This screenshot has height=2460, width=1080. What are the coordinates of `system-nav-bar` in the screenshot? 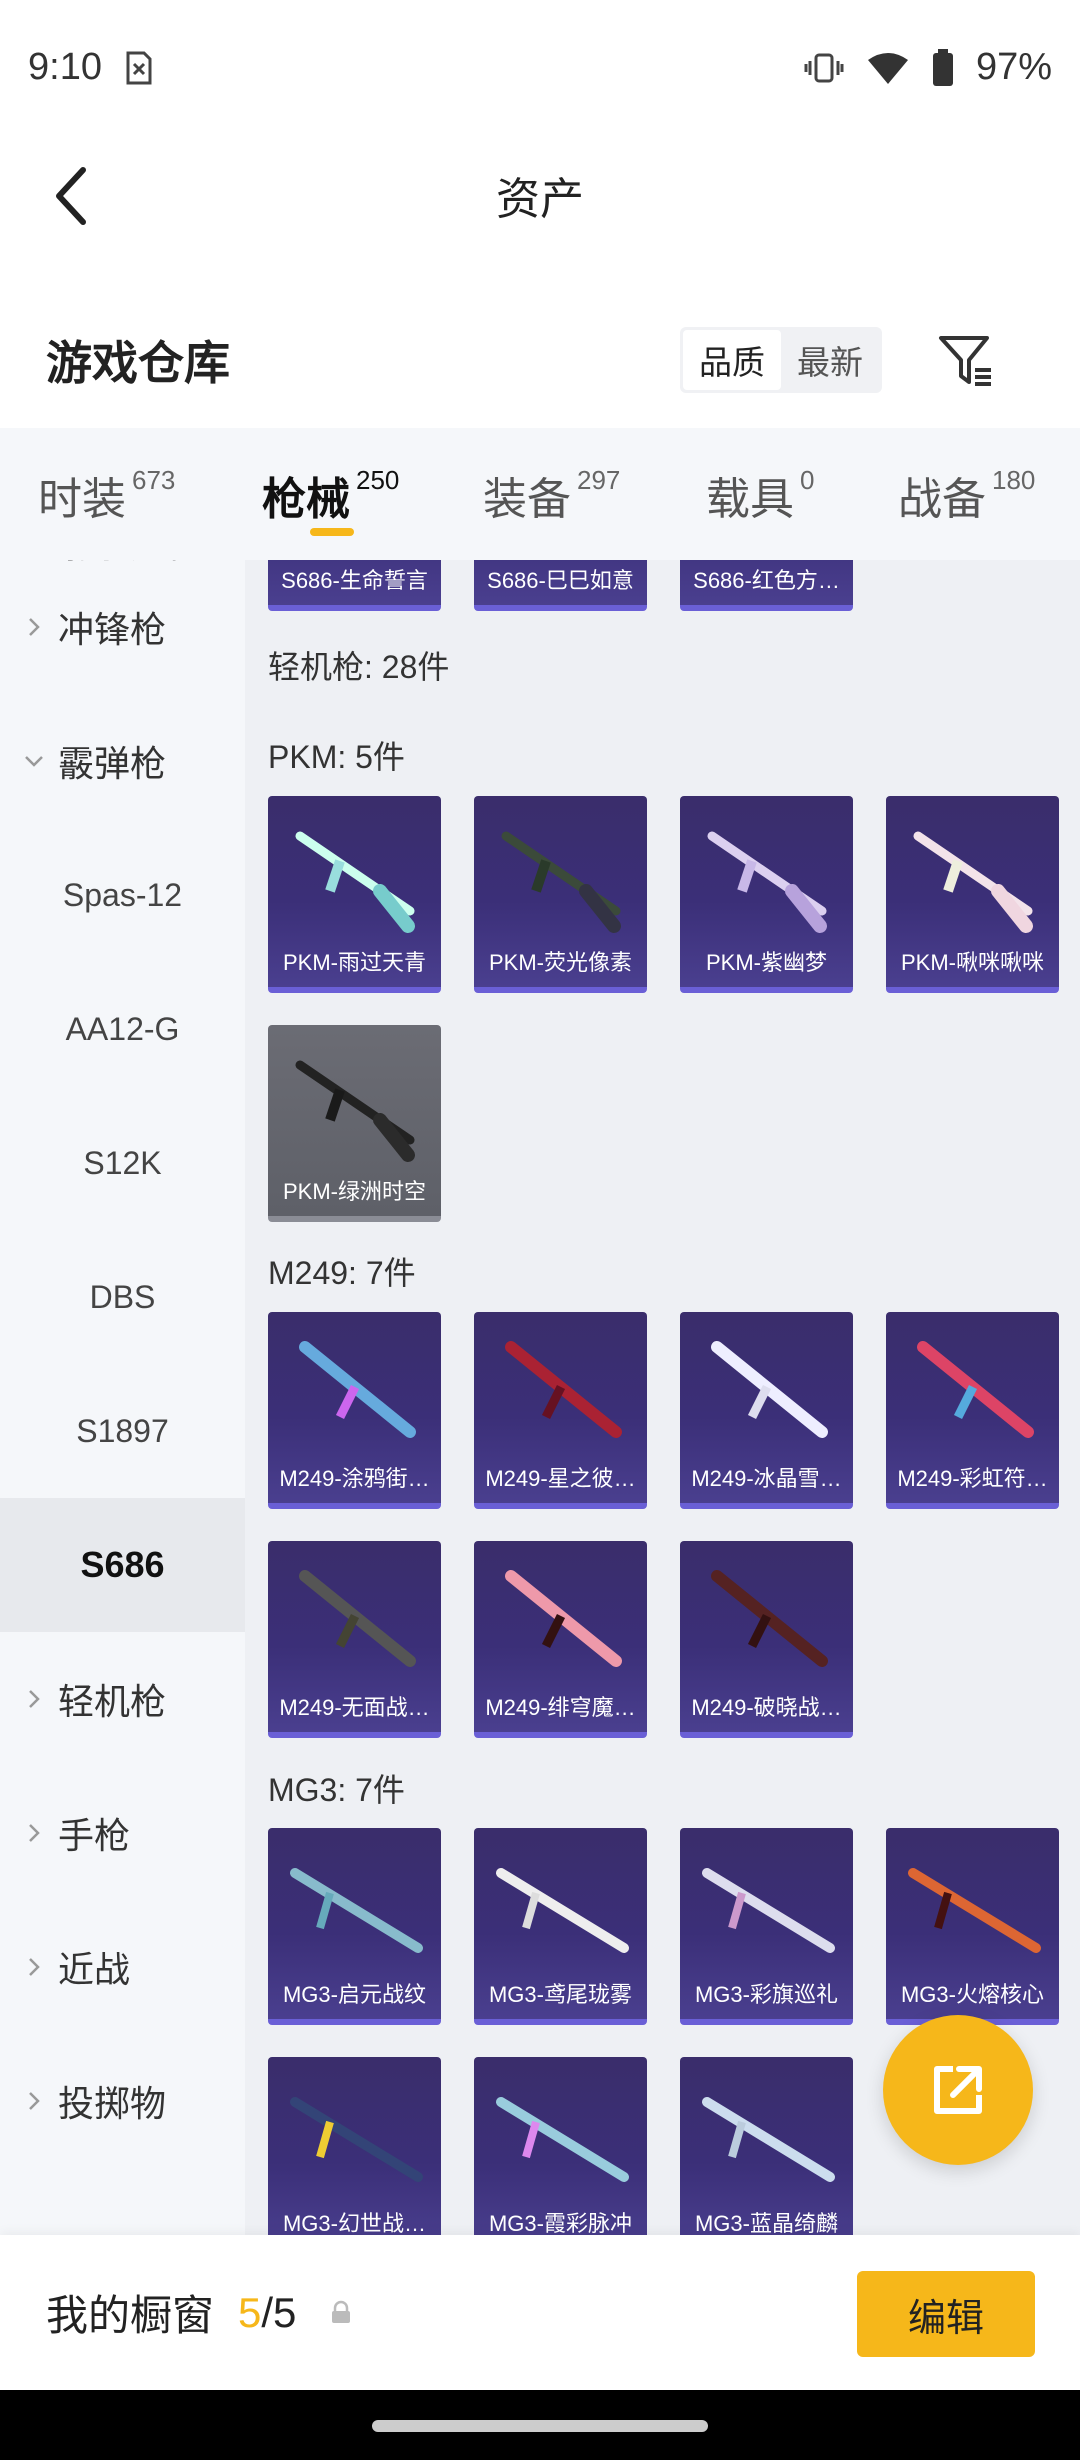 It's located at (540, 2425).